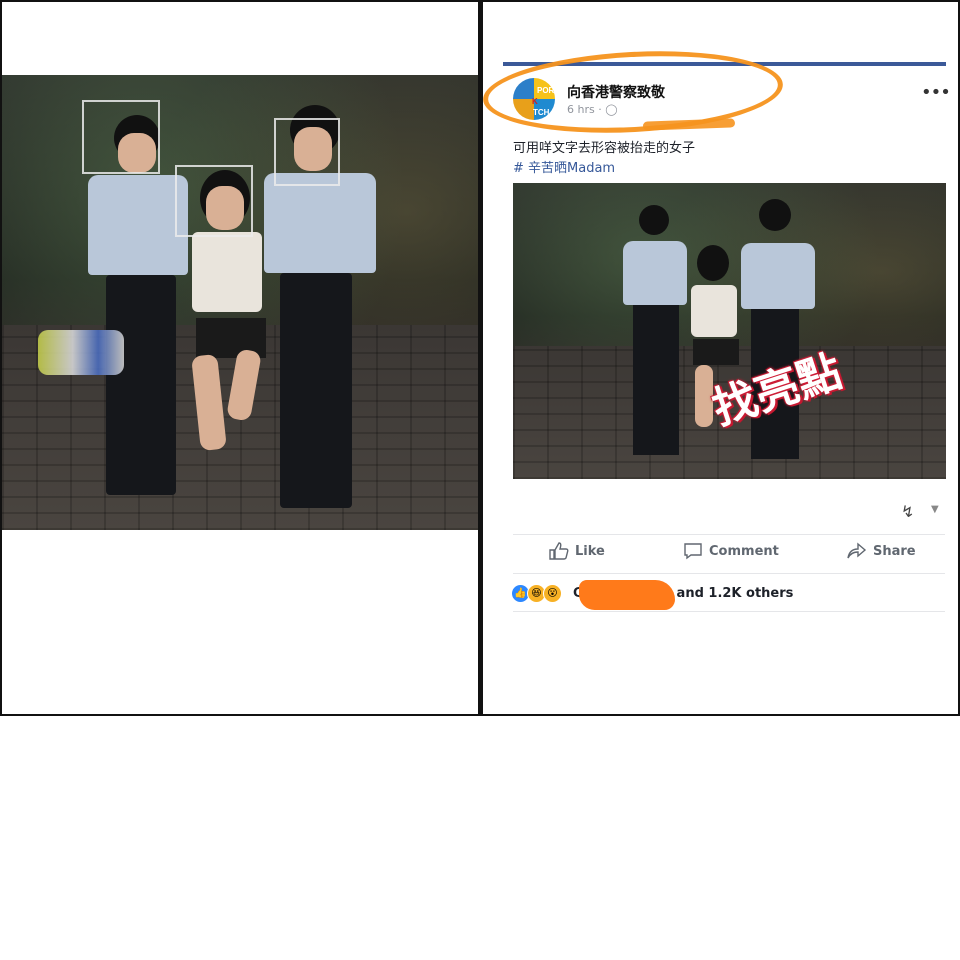  I want to click on hashtag-link: # 辛苦晒Madam, so click(564, 166).